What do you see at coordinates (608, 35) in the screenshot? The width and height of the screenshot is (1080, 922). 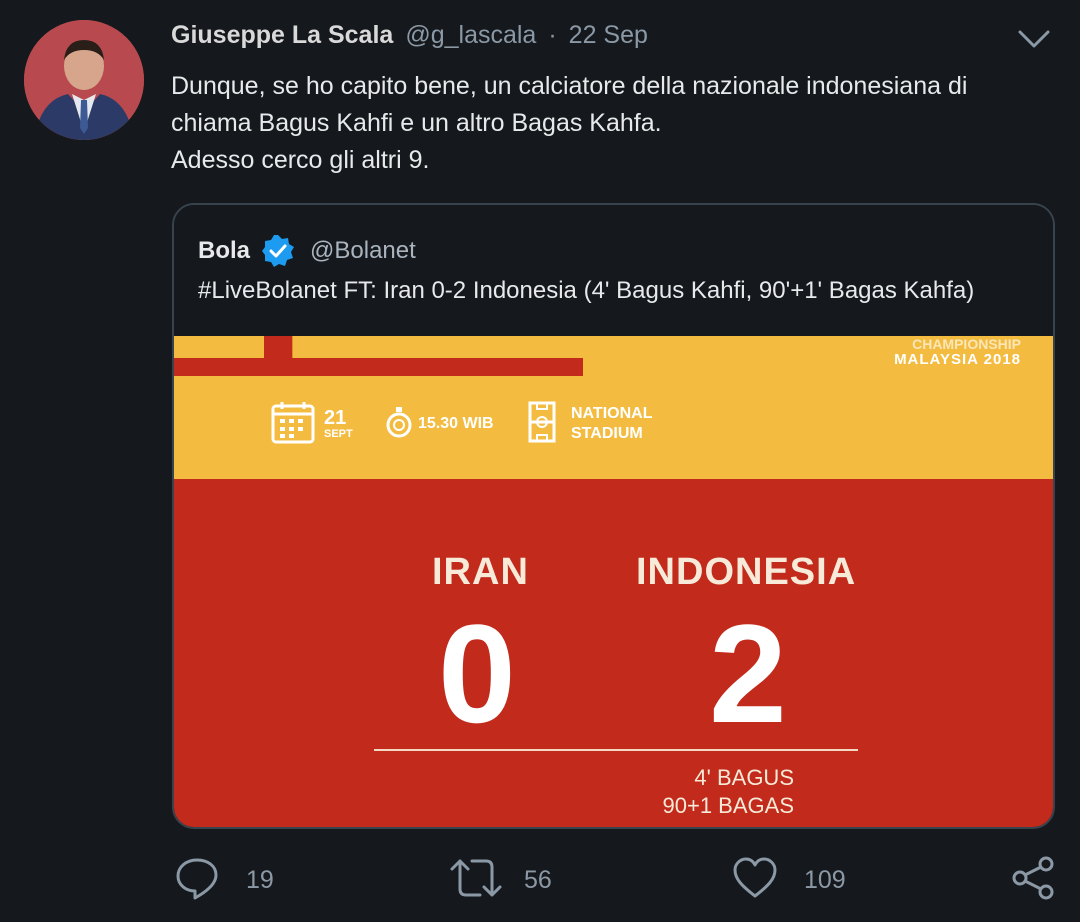 I see `tweet-date: 22 Sep` at bounding box center [608, 35].